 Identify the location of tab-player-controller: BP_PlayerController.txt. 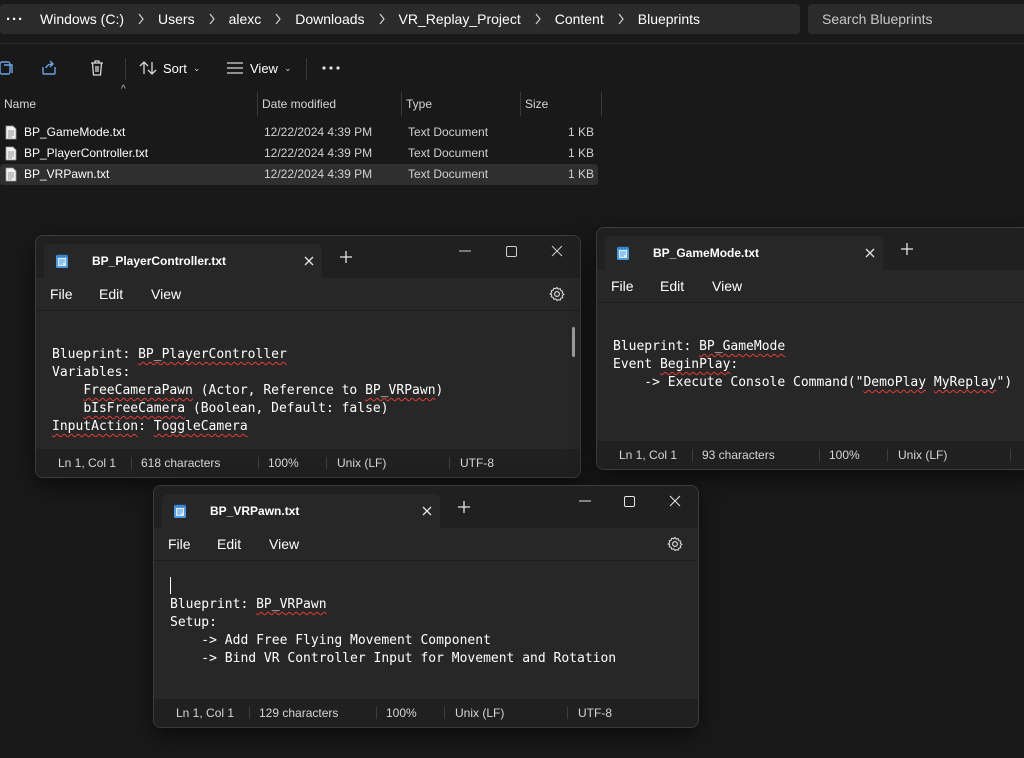
(183, 261).